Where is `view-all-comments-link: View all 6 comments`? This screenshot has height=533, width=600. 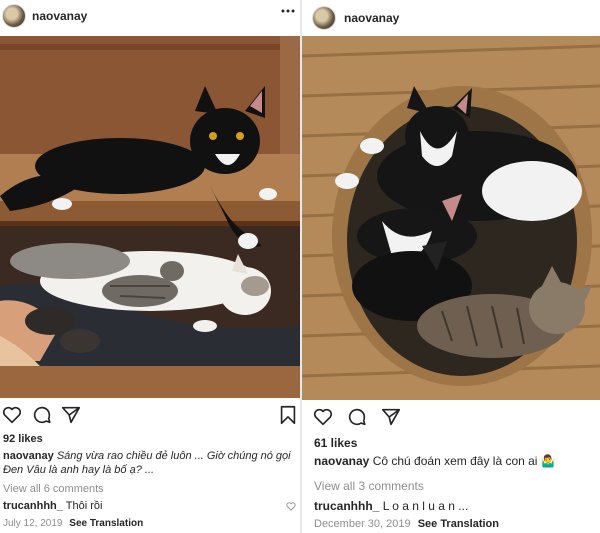
view-all-comments-link: View all 6 comments is located at coordinates (53, 489).